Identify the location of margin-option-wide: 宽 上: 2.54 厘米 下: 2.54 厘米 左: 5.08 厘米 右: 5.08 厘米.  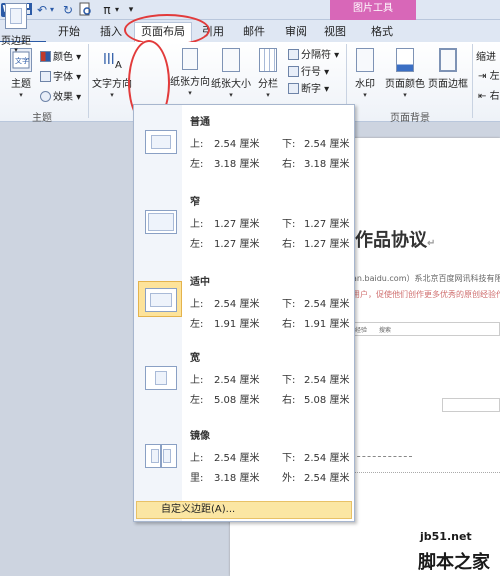
(244, 384).